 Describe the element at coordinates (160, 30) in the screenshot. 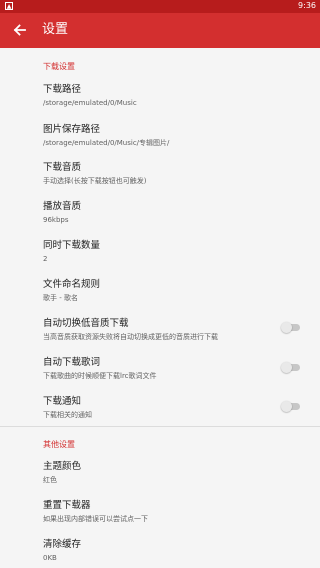

I see `app-toolbar: 设置` at that location.